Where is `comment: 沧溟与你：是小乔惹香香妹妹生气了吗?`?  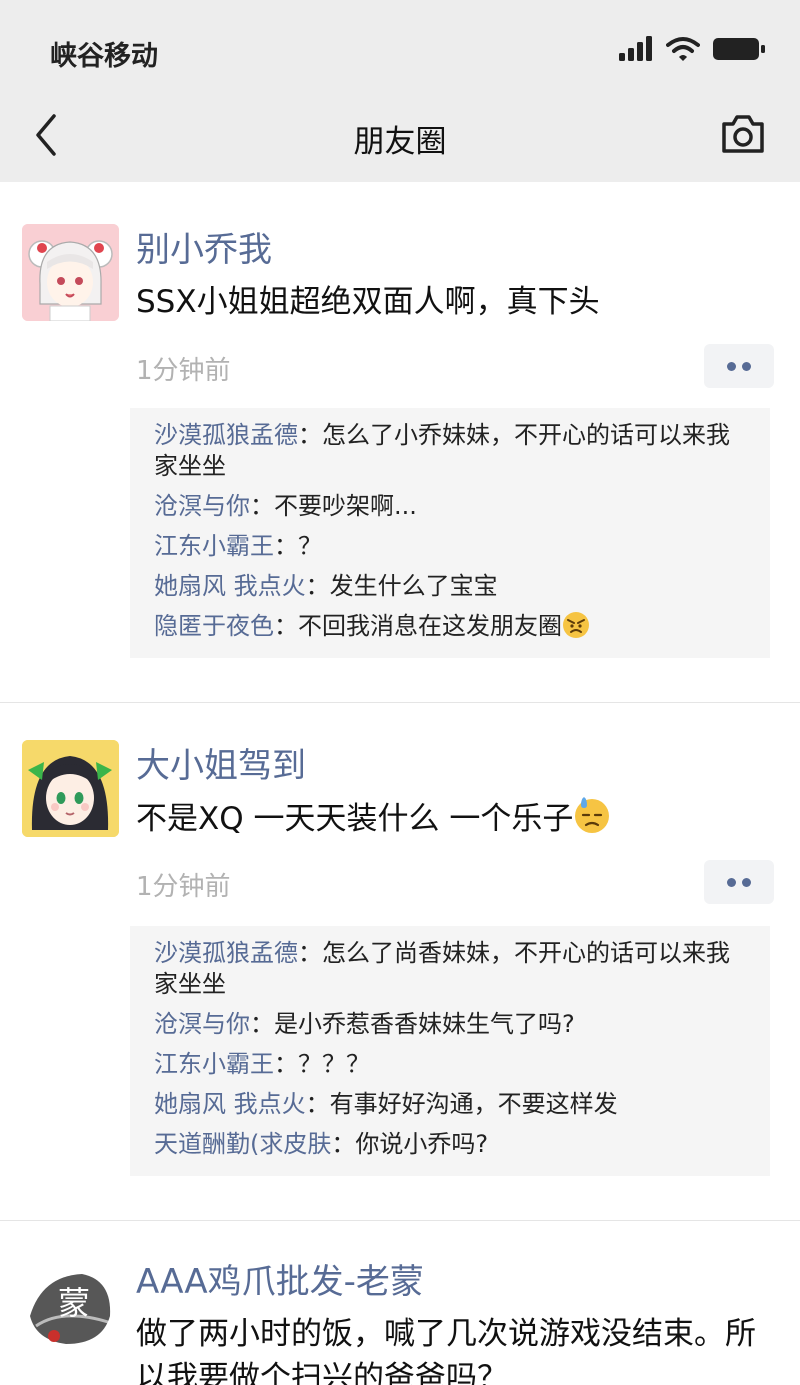
comment: 沧溟与你：是小乔惹香香妹妹生气了吗? is located at coordinates (450, 1024).